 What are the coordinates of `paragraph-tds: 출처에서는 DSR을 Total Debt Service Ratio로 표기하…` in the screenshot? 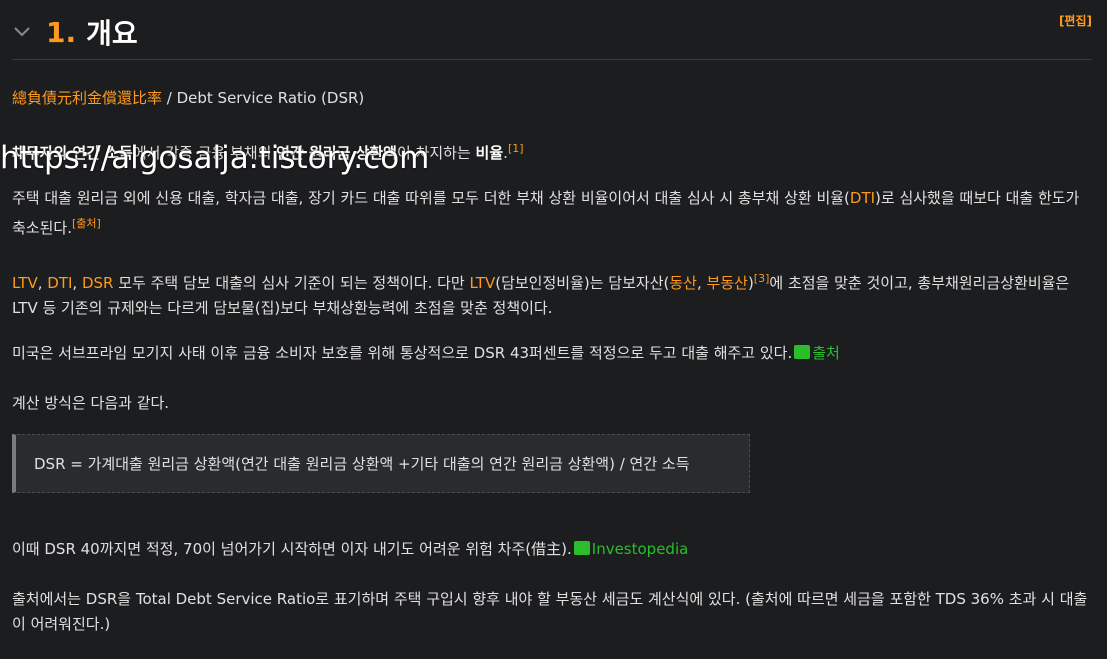 It's located at (552, 612).